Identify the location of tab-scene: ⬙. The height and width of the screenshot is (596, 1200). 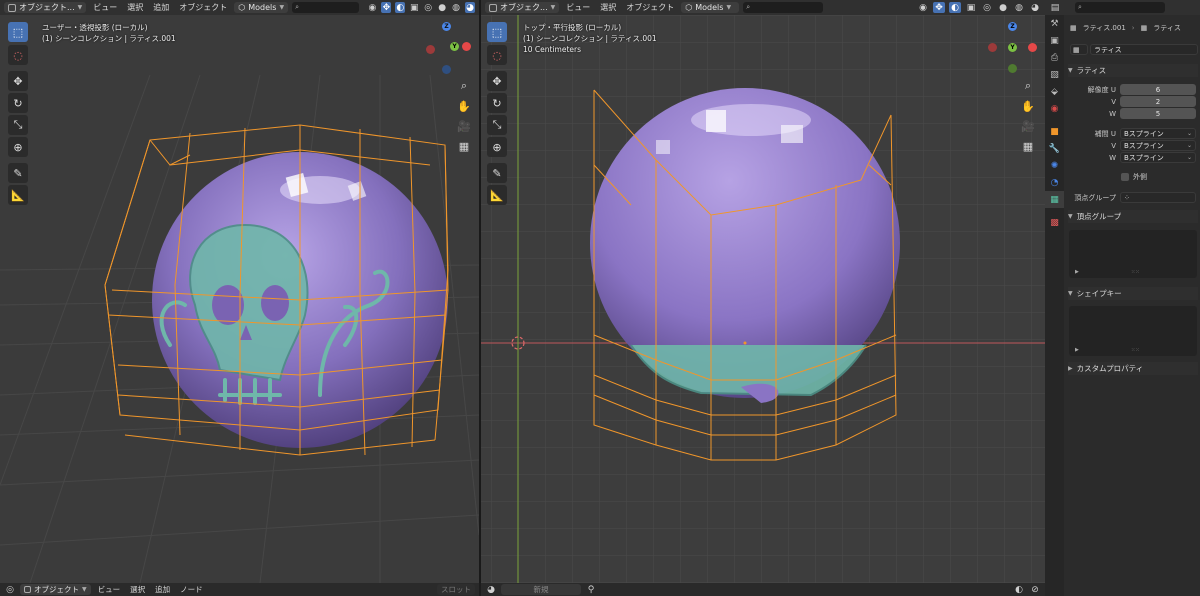
(1054, 91).